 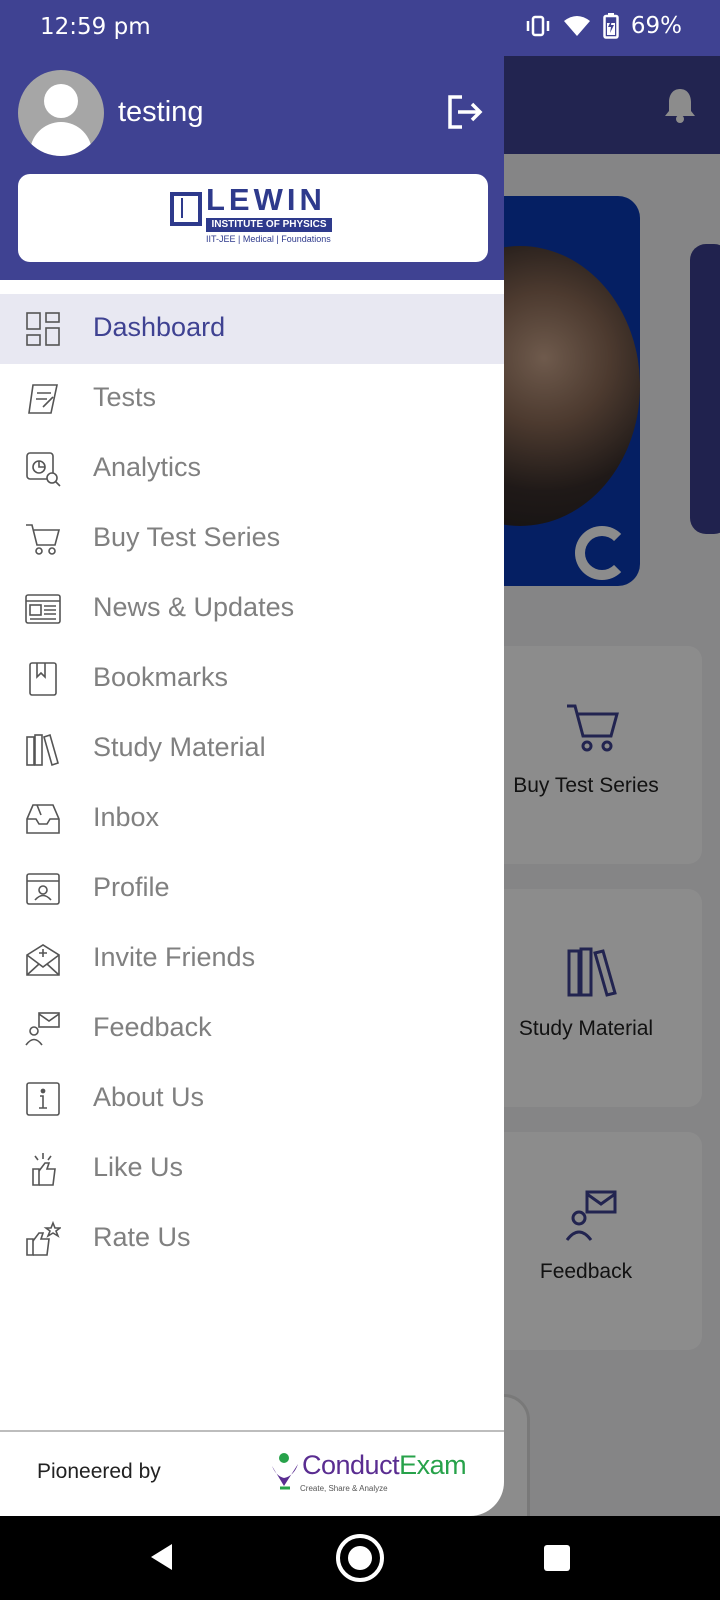 What do you see at coordinates (61, 101) in the screenshot?
I see `avatar-head` at bounding box center [61, 101].